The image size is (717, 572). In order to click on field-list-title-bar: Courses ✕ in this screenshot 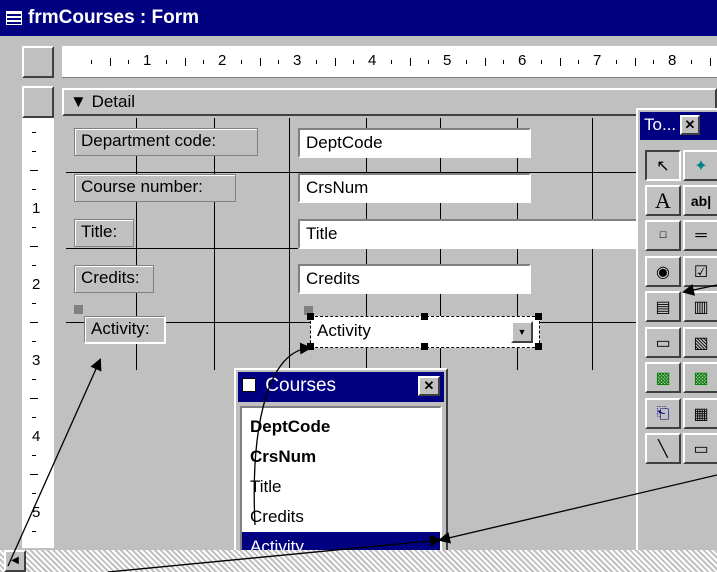, I will do `click(341, 387)`.